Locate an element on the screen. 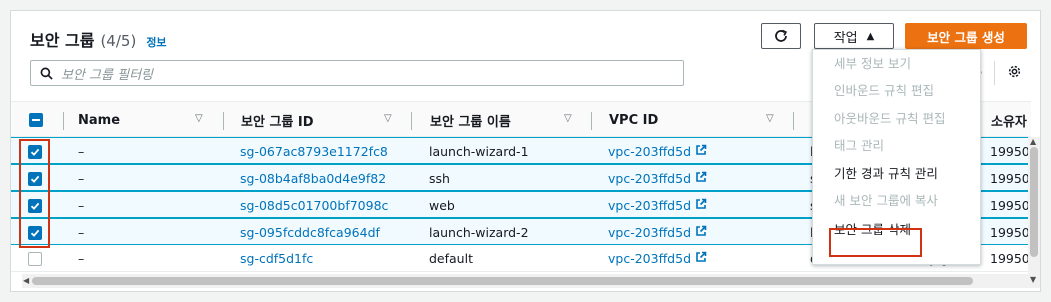 This screenshot has height=302, width=1051. column-header-name: Name is located at coordinates (99, 120).